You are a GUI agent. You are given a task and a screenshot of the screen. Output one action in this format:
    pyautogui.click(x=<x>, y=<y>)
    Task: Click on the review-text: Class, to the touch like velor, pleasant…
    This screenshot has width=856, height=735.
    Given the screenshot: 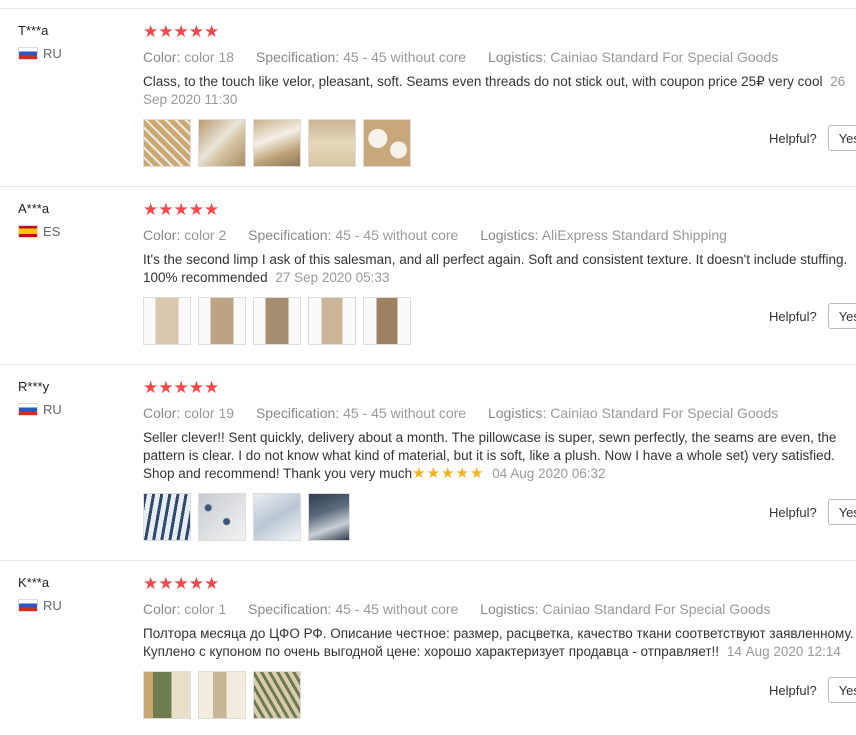 What is the action you would take?
    pyautogui.click(x=499, y=91)
    